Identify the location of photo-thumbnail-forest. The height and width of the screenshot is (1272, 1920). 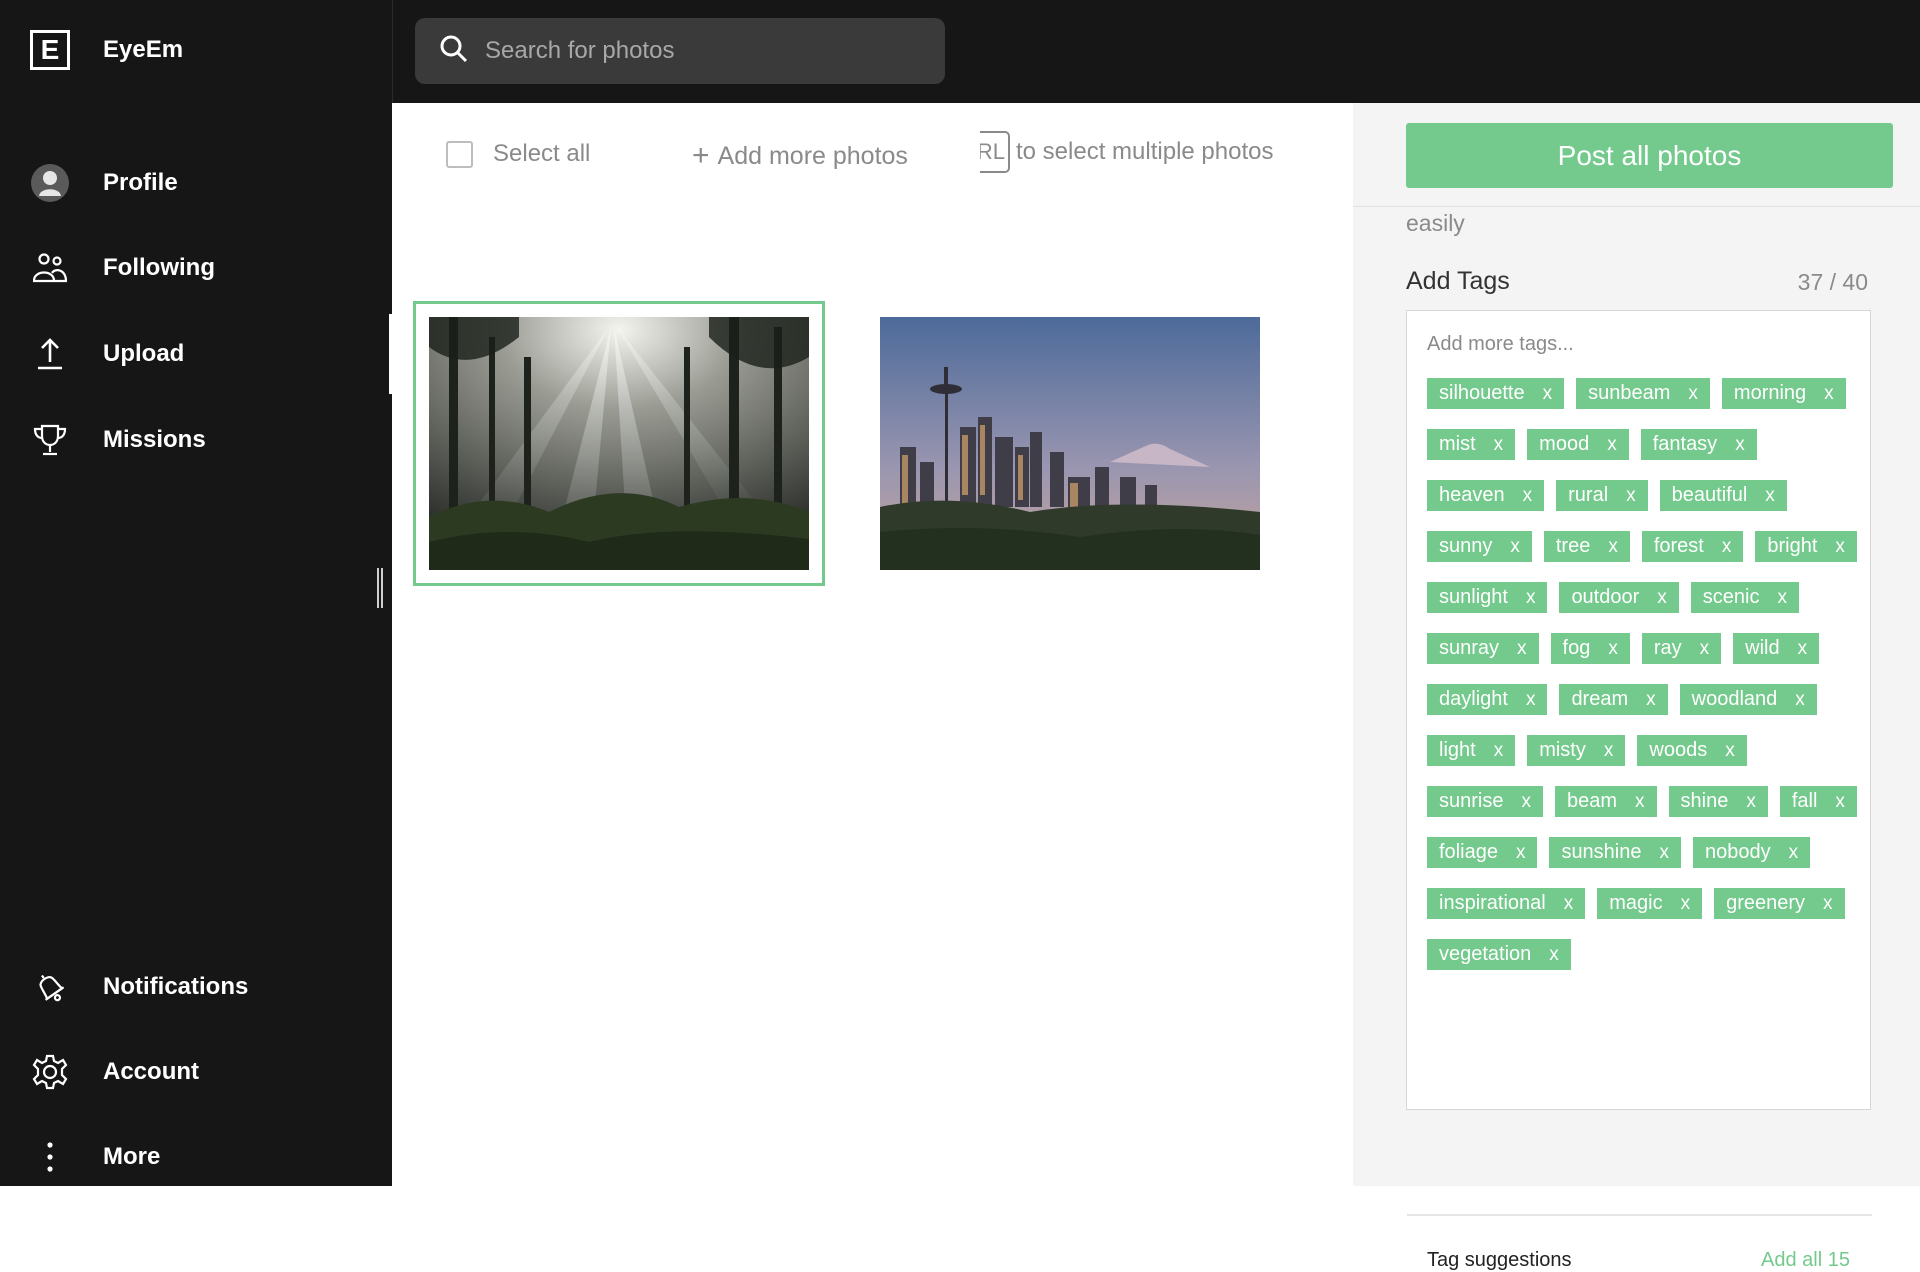
(619, 443).